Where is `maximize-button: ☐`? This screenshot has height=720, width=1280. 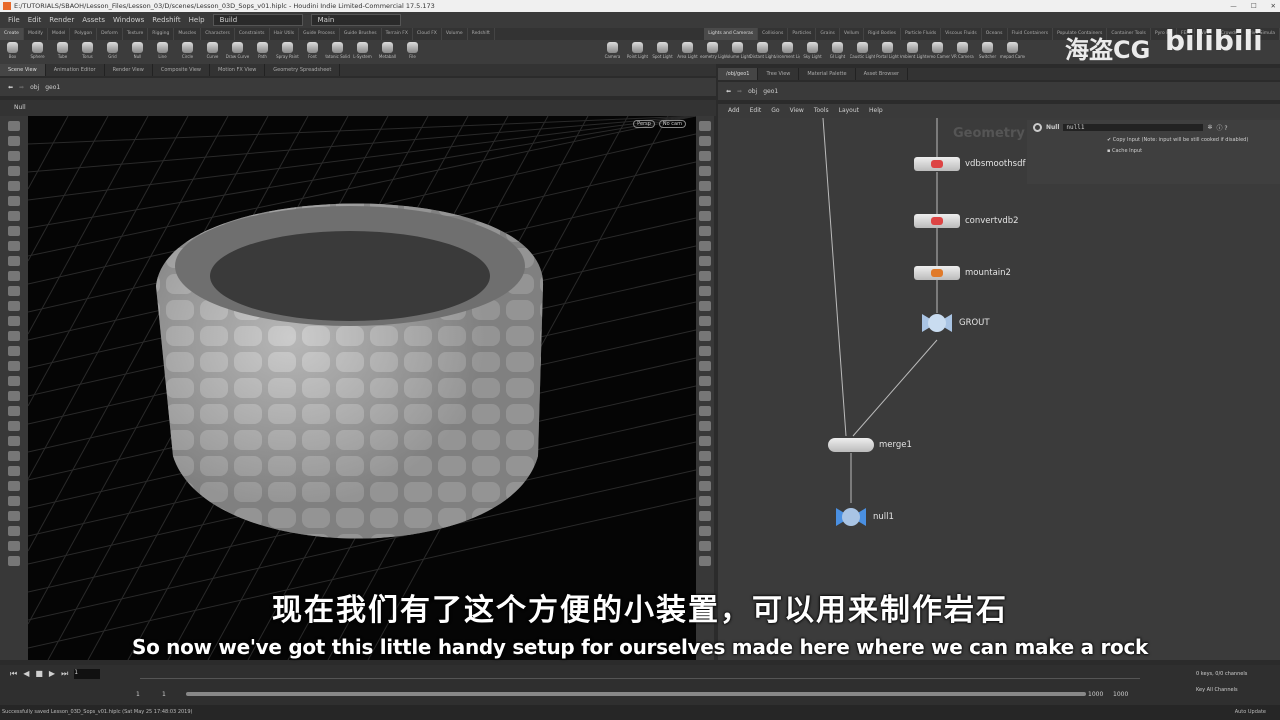
maximize-button: ☐ is located at coordinates (1254, 6).